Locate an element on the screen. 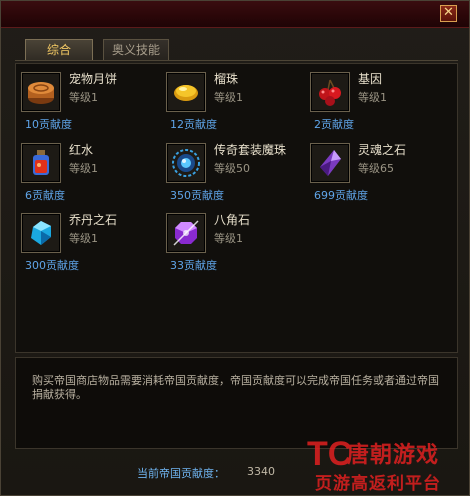  close-icon: ✕ is located at coordinates (448, 12).